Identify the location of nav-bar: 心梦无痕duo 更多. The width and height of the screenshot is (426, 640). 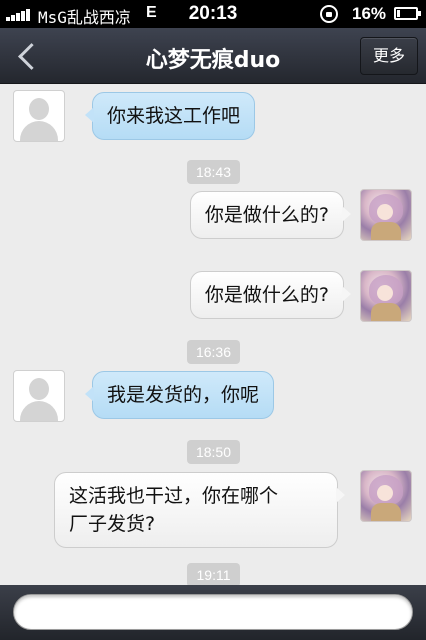
(213, 56).